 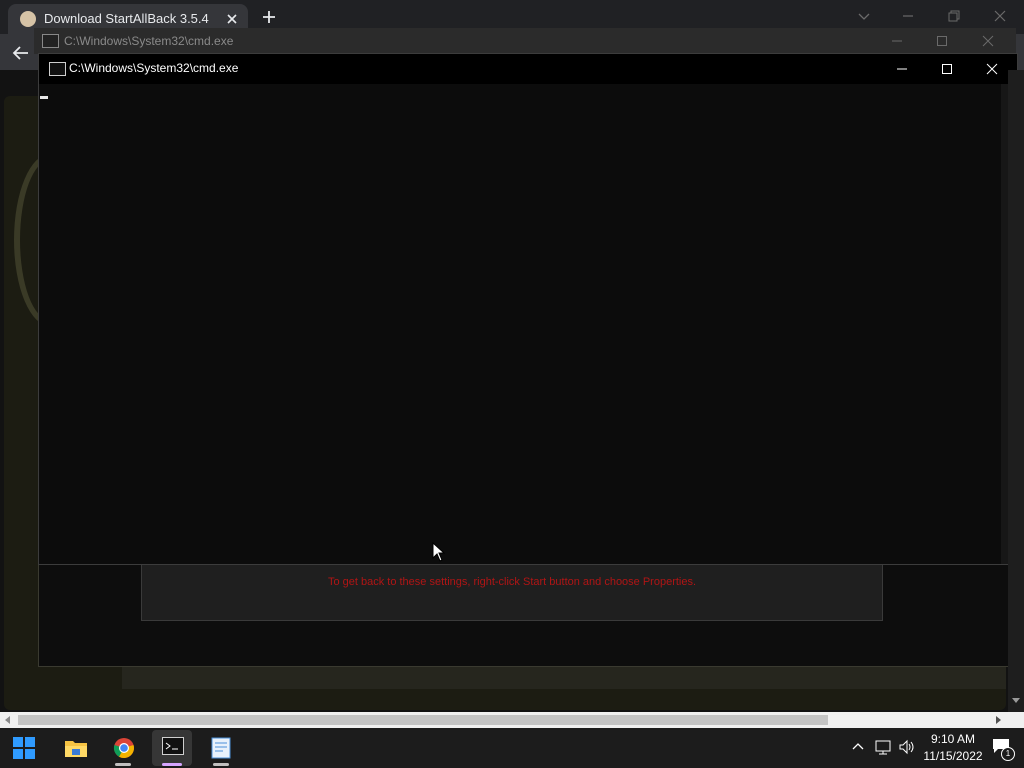 I want to click on chrome-icon, so click(x=123, y=748).